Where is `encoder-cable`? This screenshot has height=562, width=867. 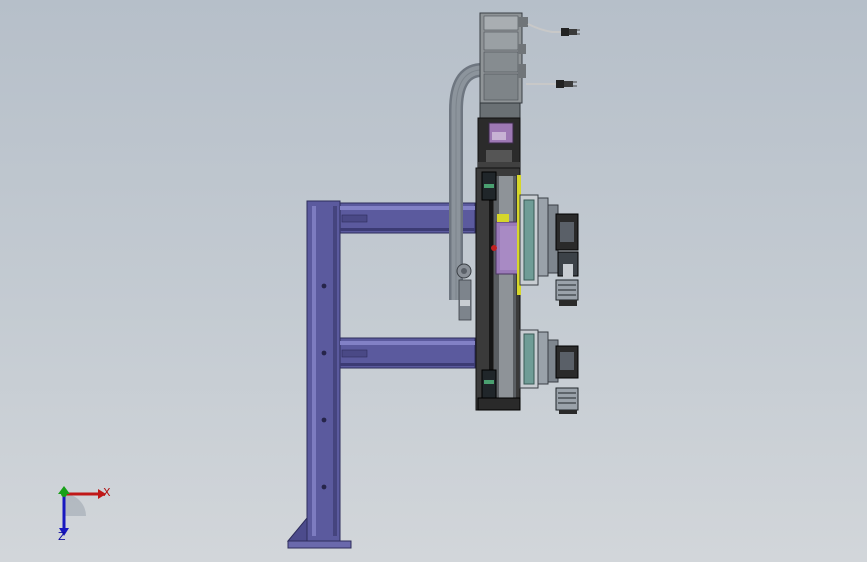
encoder-cable is located at coordinates (553, 29).